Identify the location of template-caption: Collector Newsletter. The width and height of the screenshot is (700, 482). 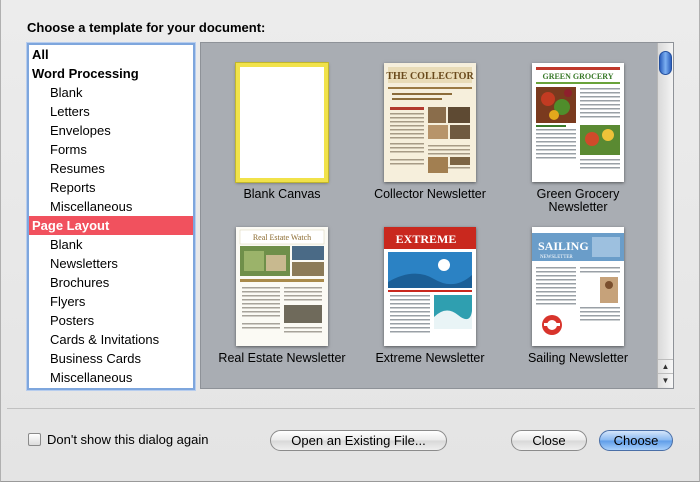
(430, 194).